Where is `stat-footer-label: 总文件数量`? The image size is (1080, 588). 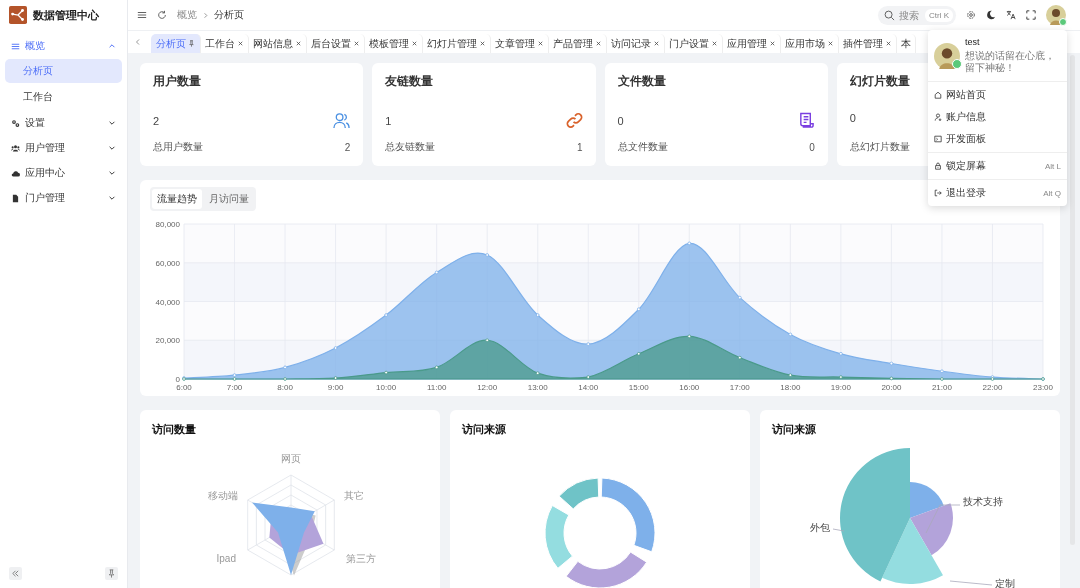
stat-footer-label: 总文件数量 is located at coordinates (642, 147).